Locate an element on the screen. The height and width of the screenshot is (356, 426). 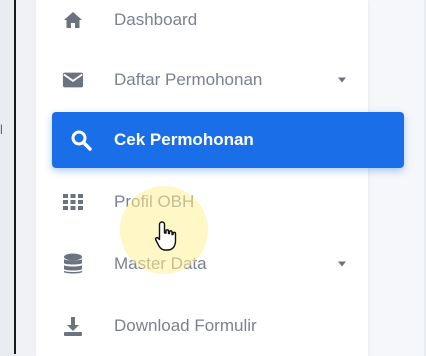
envelope-icon is located at coordinates (73, 80).